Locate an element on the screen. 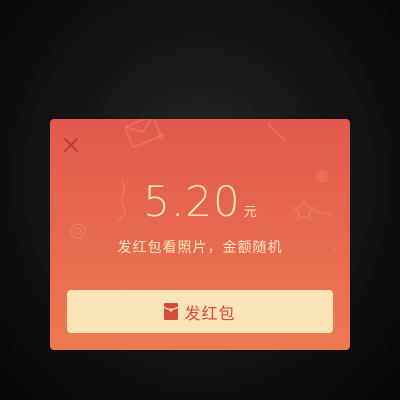  send-red-packet-button: 发红包 is located at coordinates (200, 311).